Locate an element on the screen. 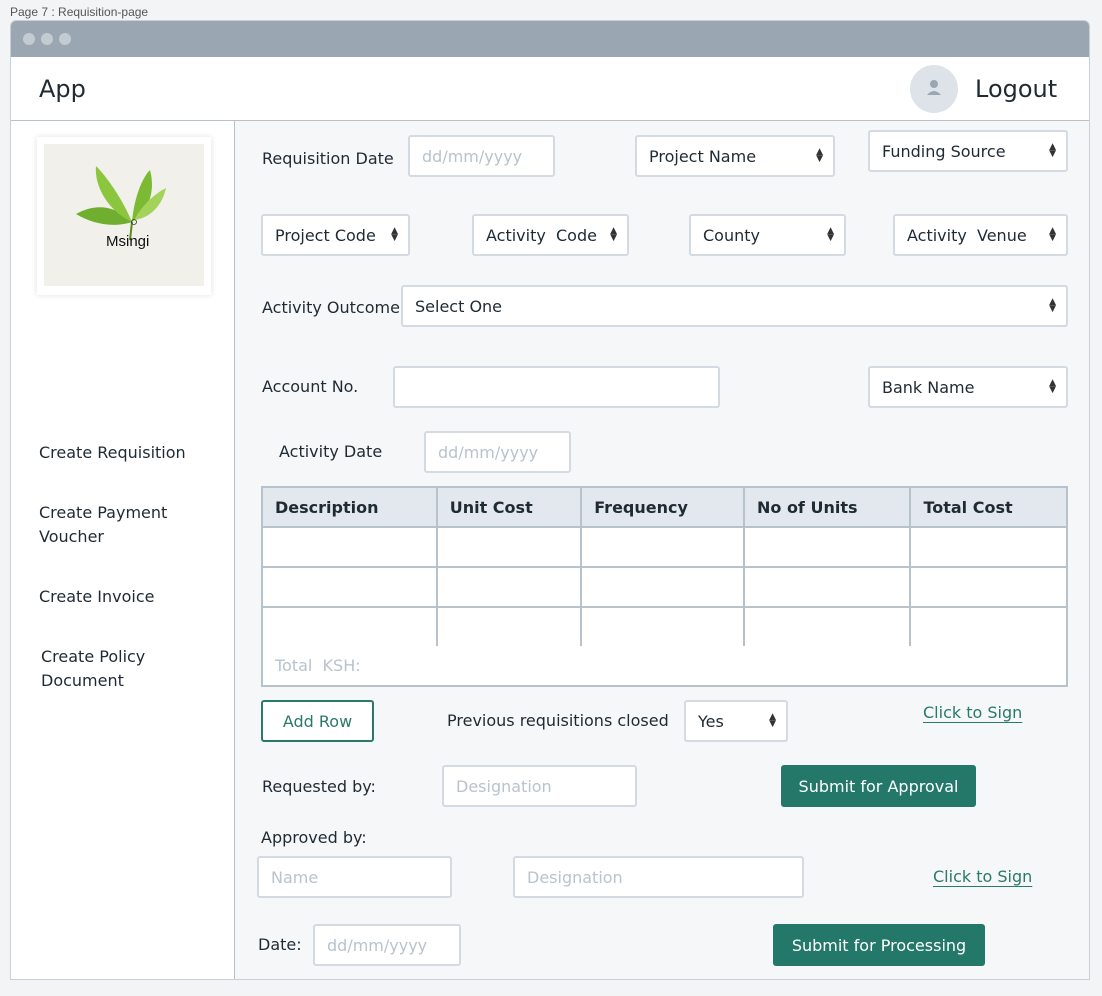  bank-name-select: Bank Name ▲ ▼ is located at coordinates (968, 387).